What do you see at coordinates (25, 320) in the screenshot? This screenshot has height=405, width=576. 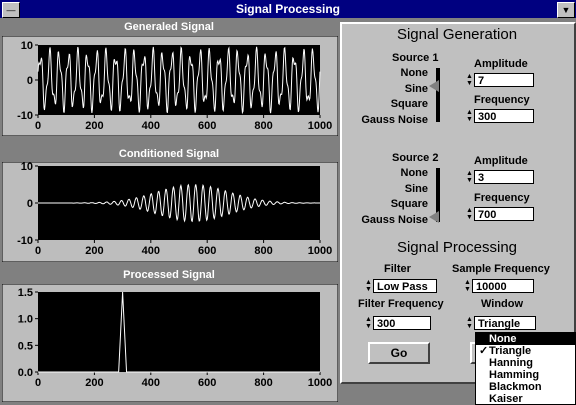 I see `y-tick-label: 1.0` at bounding box center [25, 320].